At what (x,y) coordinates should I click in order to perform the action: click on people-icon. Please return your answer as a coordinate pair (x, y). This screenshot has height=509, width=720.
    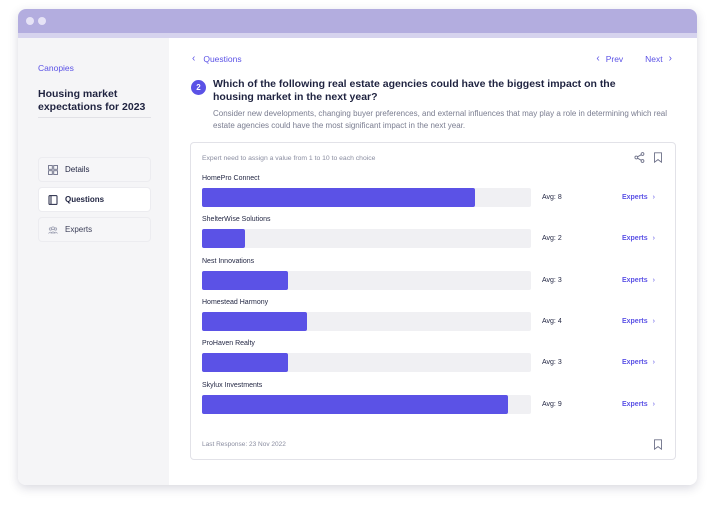
    Looking at the image, I should click on (53, 229).